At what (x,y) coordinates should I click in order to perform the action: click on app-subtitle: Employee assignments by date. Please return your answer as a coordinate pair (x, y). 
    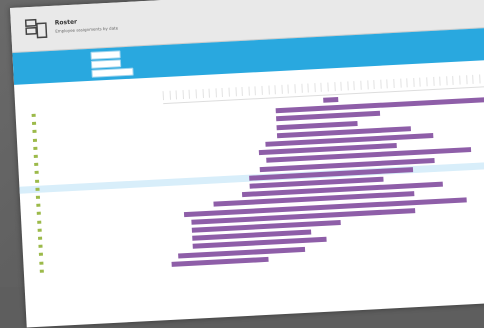
    Looking at the image, I should click on (87, 29).